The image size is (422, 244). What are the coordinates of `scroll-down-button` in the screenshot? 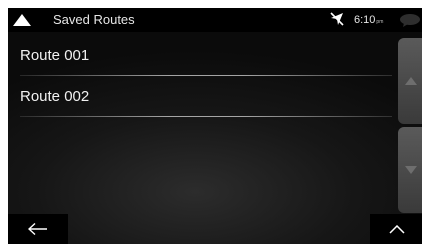 It's located at (410, 170).